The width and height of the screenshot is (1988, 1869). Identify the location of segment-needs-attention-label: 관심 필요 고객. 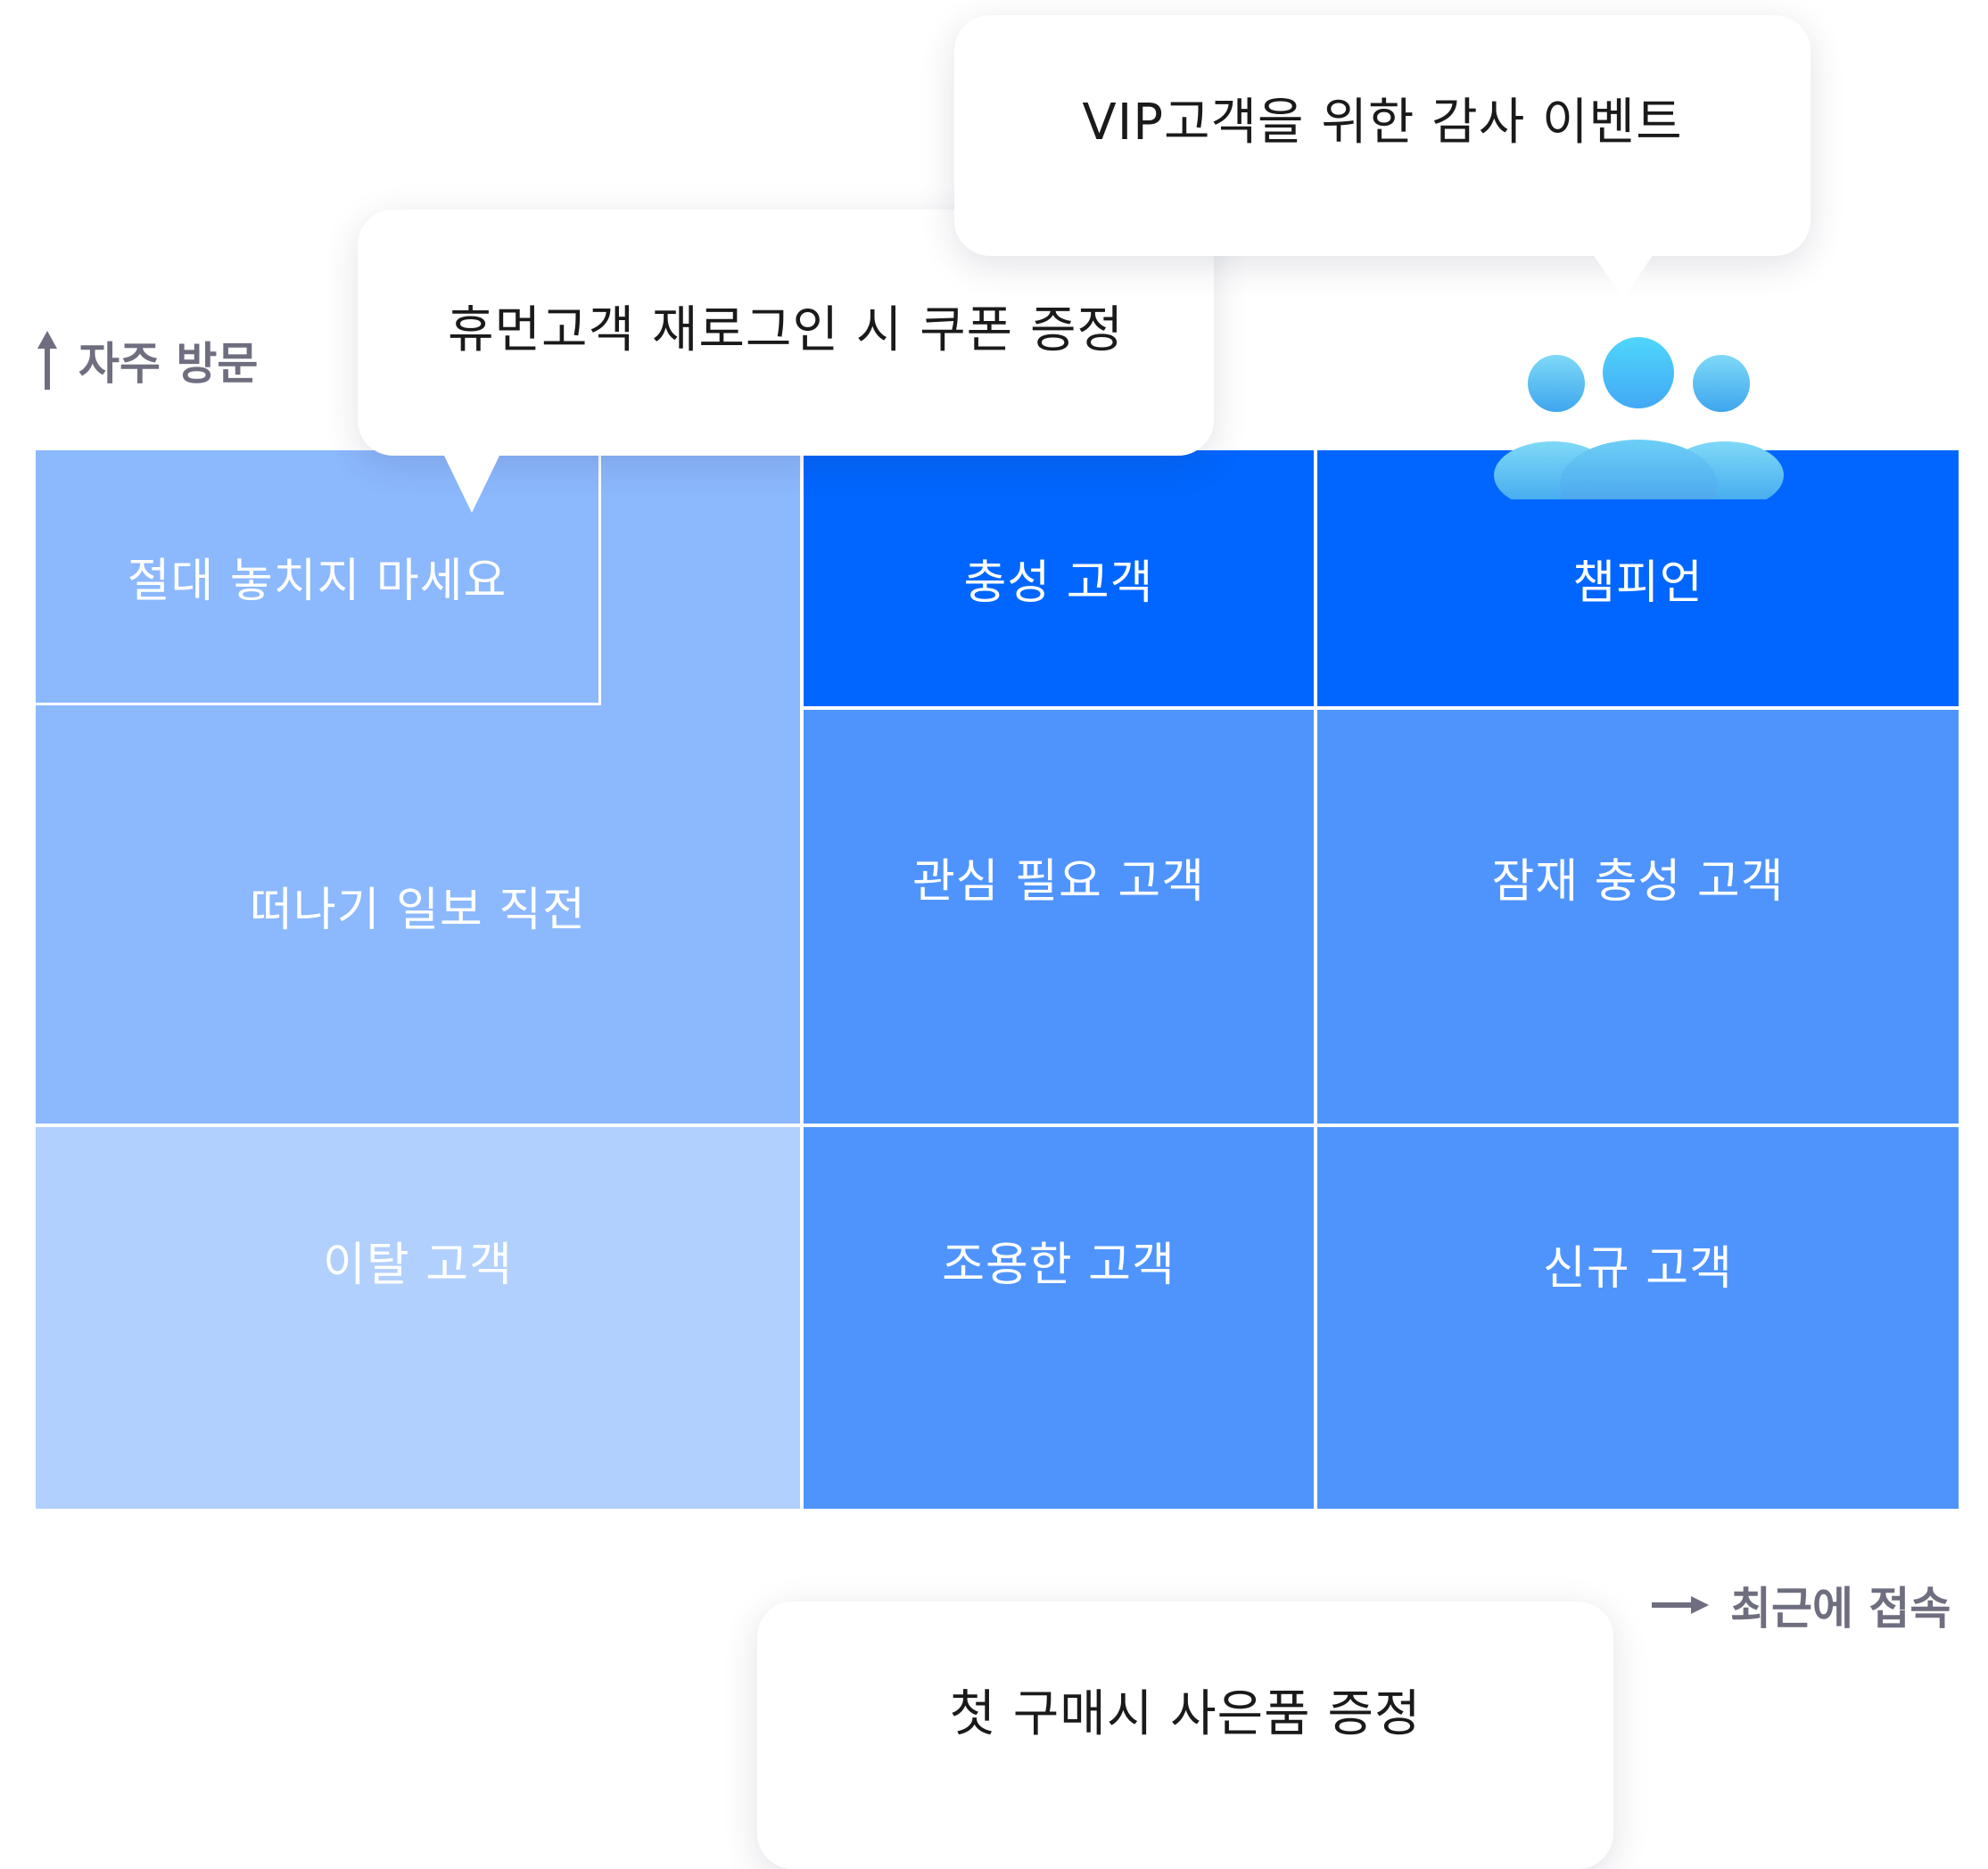
(1059, 881).